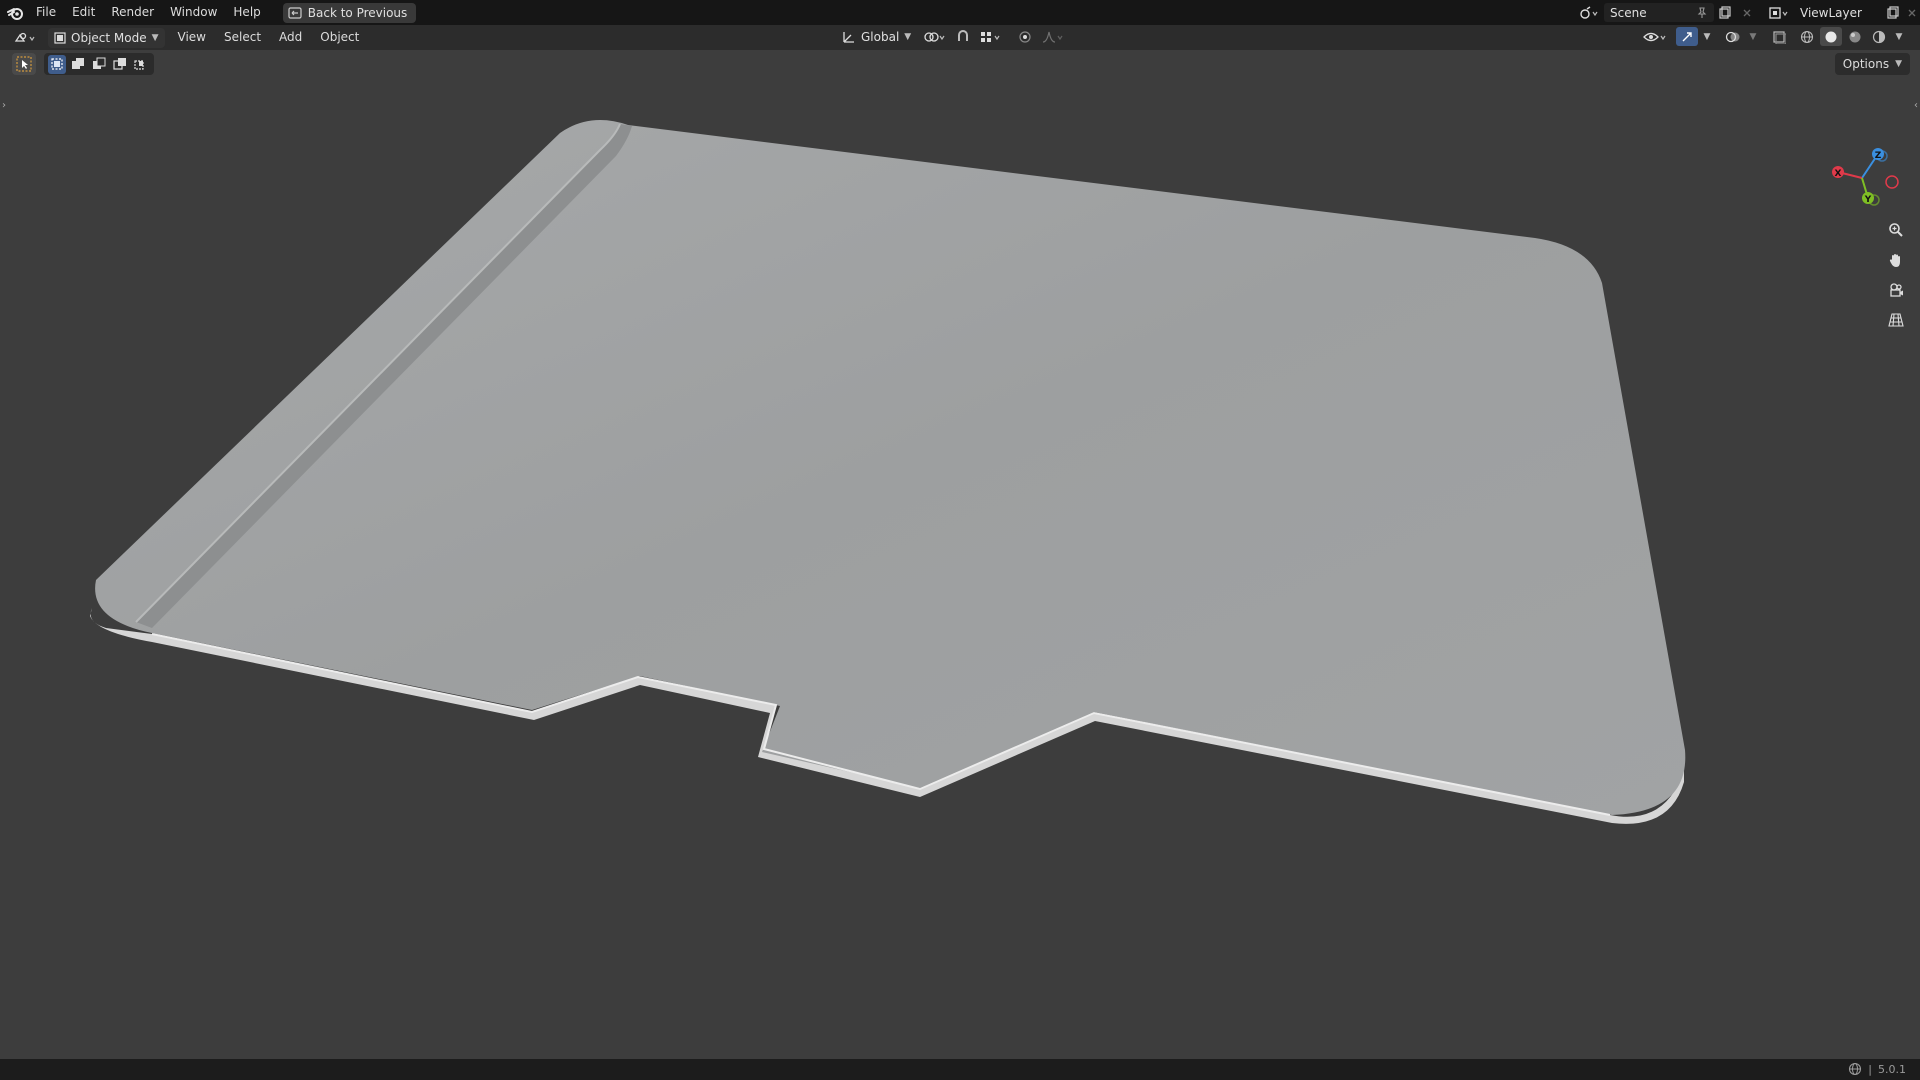 The height and width of the screenshot is (1080, 1920). I want to click on back-to-previous-label: Back to Previous, so click(357, 12).